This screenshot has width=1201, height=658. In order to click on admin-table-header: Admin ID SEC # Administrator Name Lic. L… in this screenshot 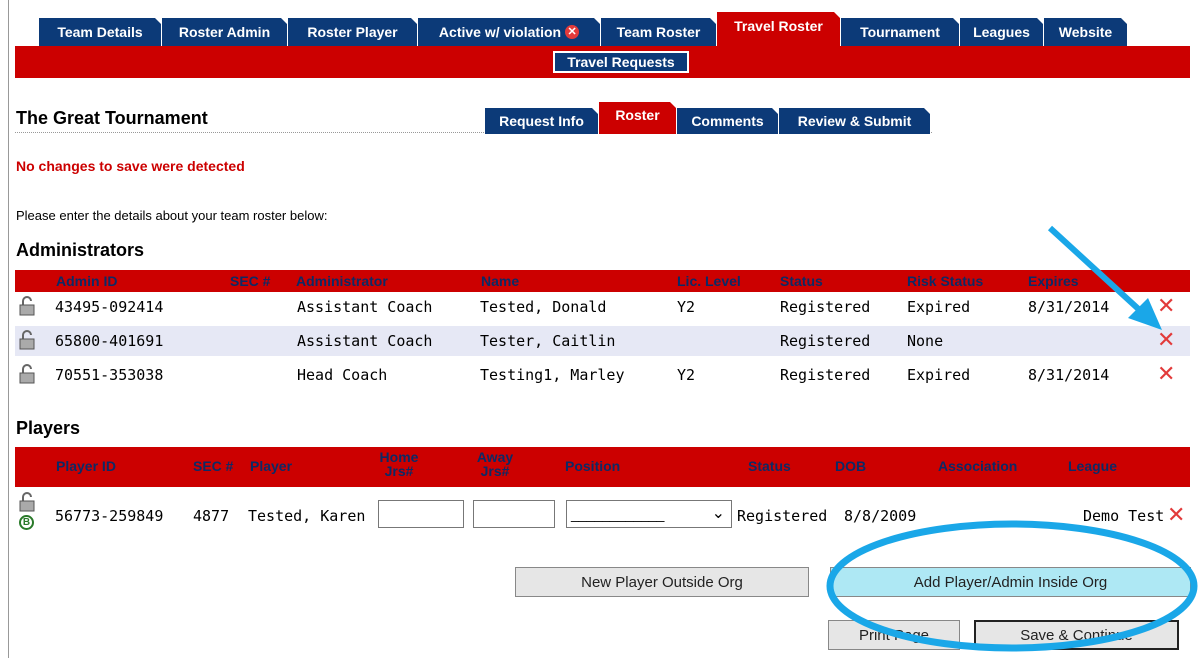, I will do `click(602, 281)`.